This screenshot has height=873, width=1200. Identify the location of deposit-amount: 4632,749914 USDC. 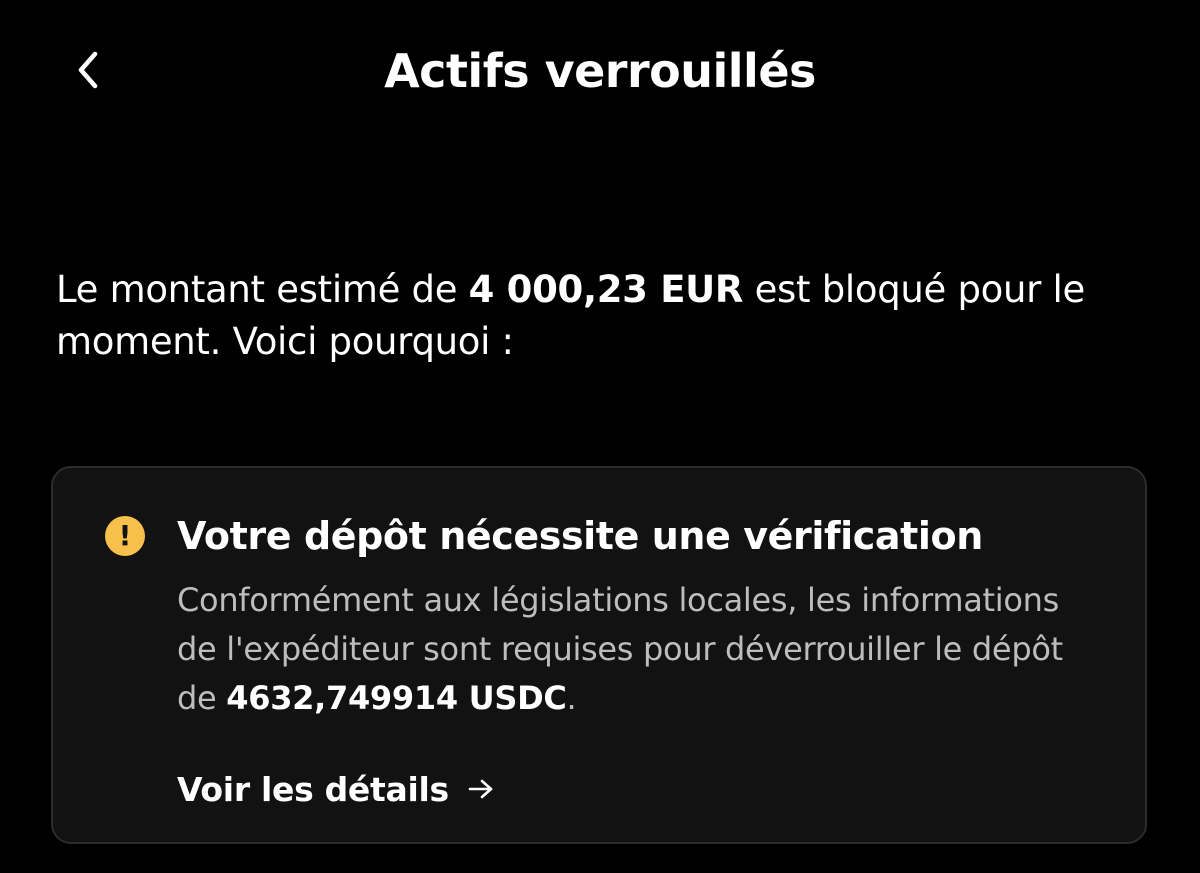
(396, 698).